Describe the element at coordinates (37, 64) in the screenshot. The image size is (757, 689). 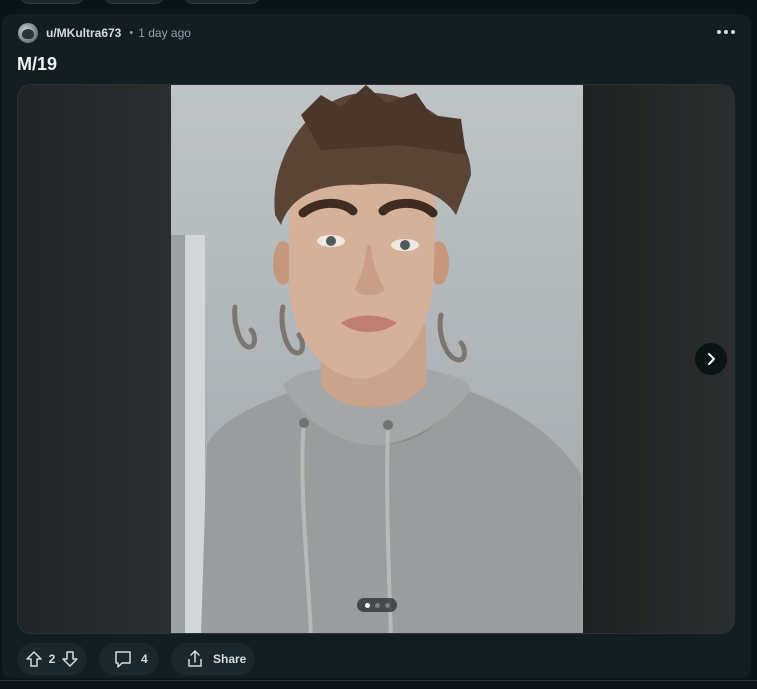
I see `post-title: M/19` at that location.